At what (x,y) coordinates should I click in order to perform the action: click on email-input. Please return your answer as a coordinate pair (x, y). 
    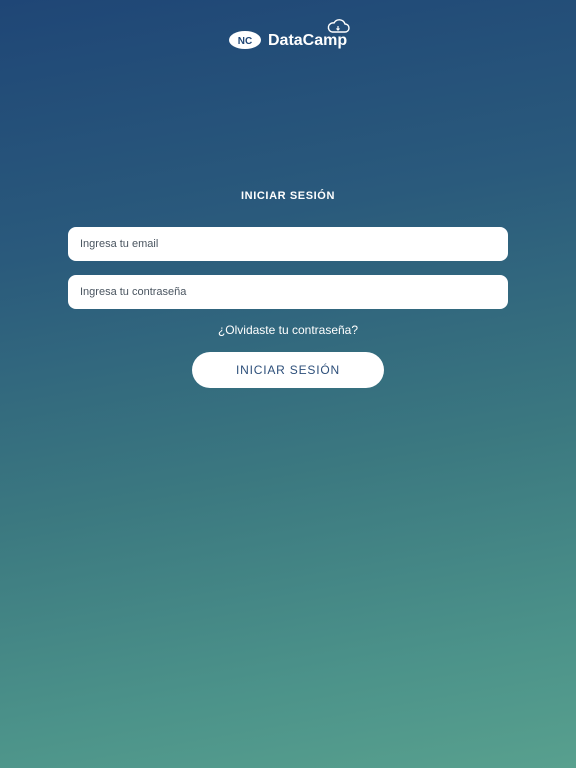
    Looking at the image, I should click on (288, 244).